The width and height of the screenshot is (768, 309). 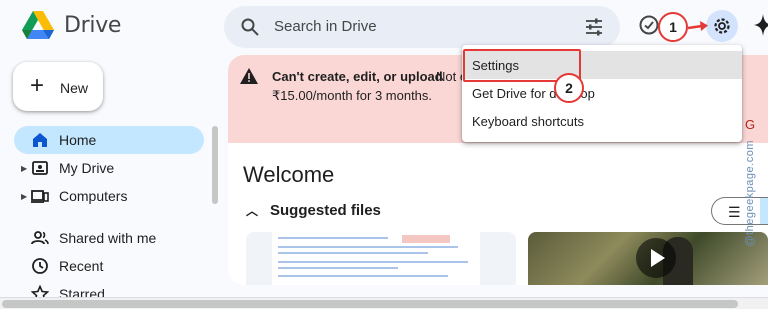 What do you see at coordinates (649, 25) in the screenshot?
I see `ready-offline-icon` at bounding box center [649, 25].